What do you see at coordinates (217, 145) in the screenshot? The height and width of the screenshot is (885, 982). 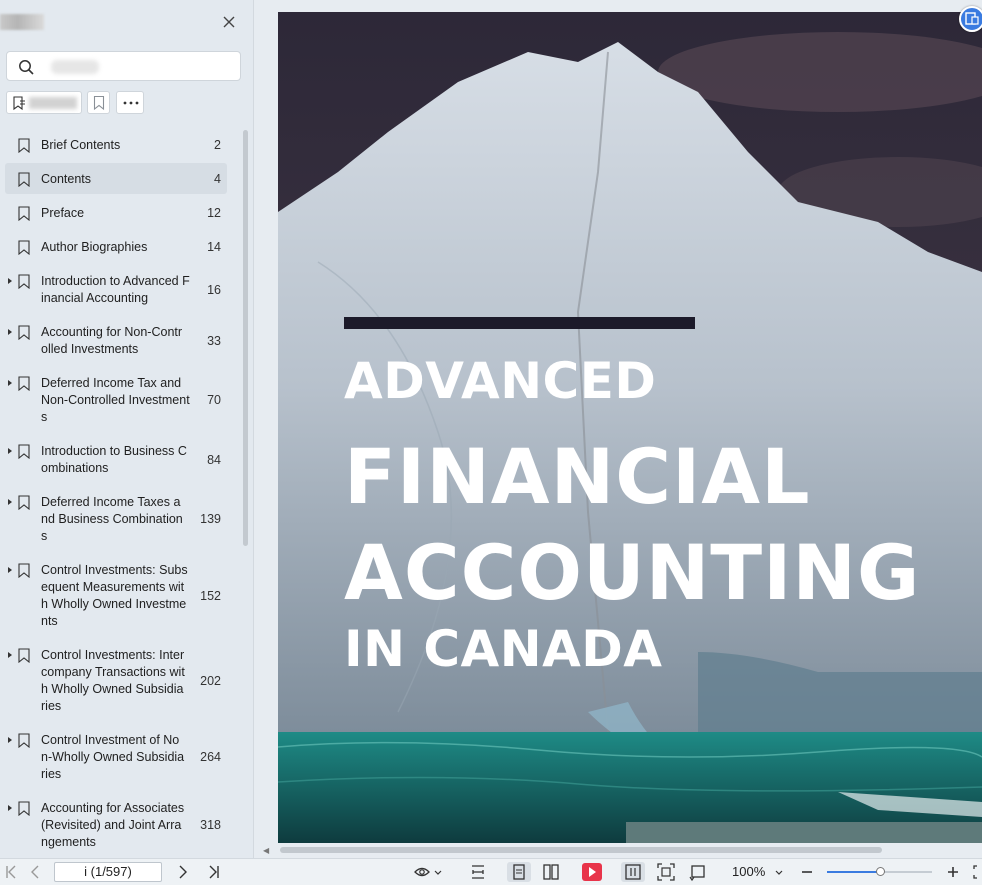 I see `outline-item-page: 2` at bounding box center [217, 145].